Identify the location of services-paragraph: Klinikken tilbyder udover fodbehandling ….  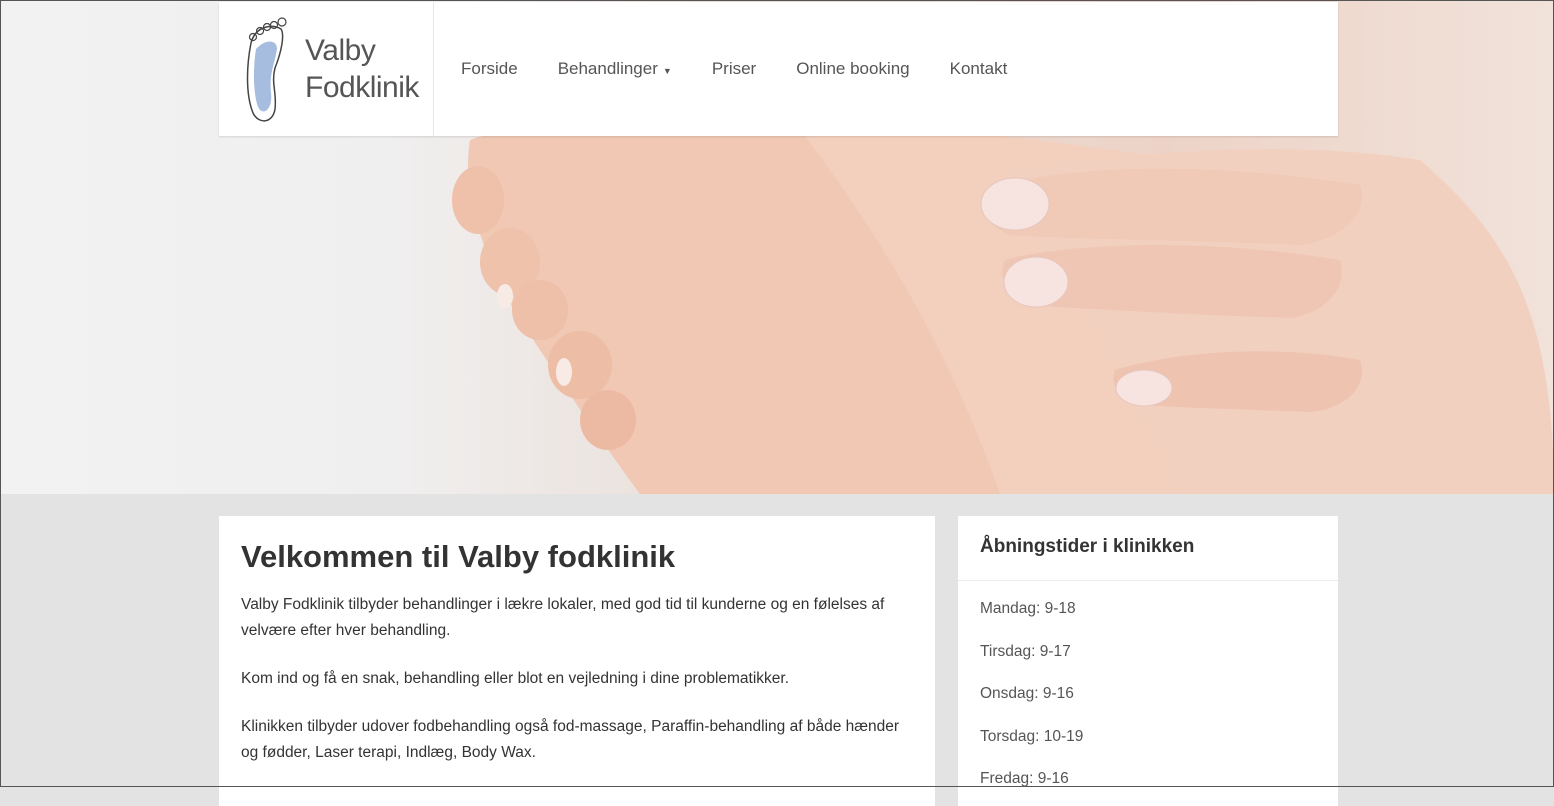
(570, 739).